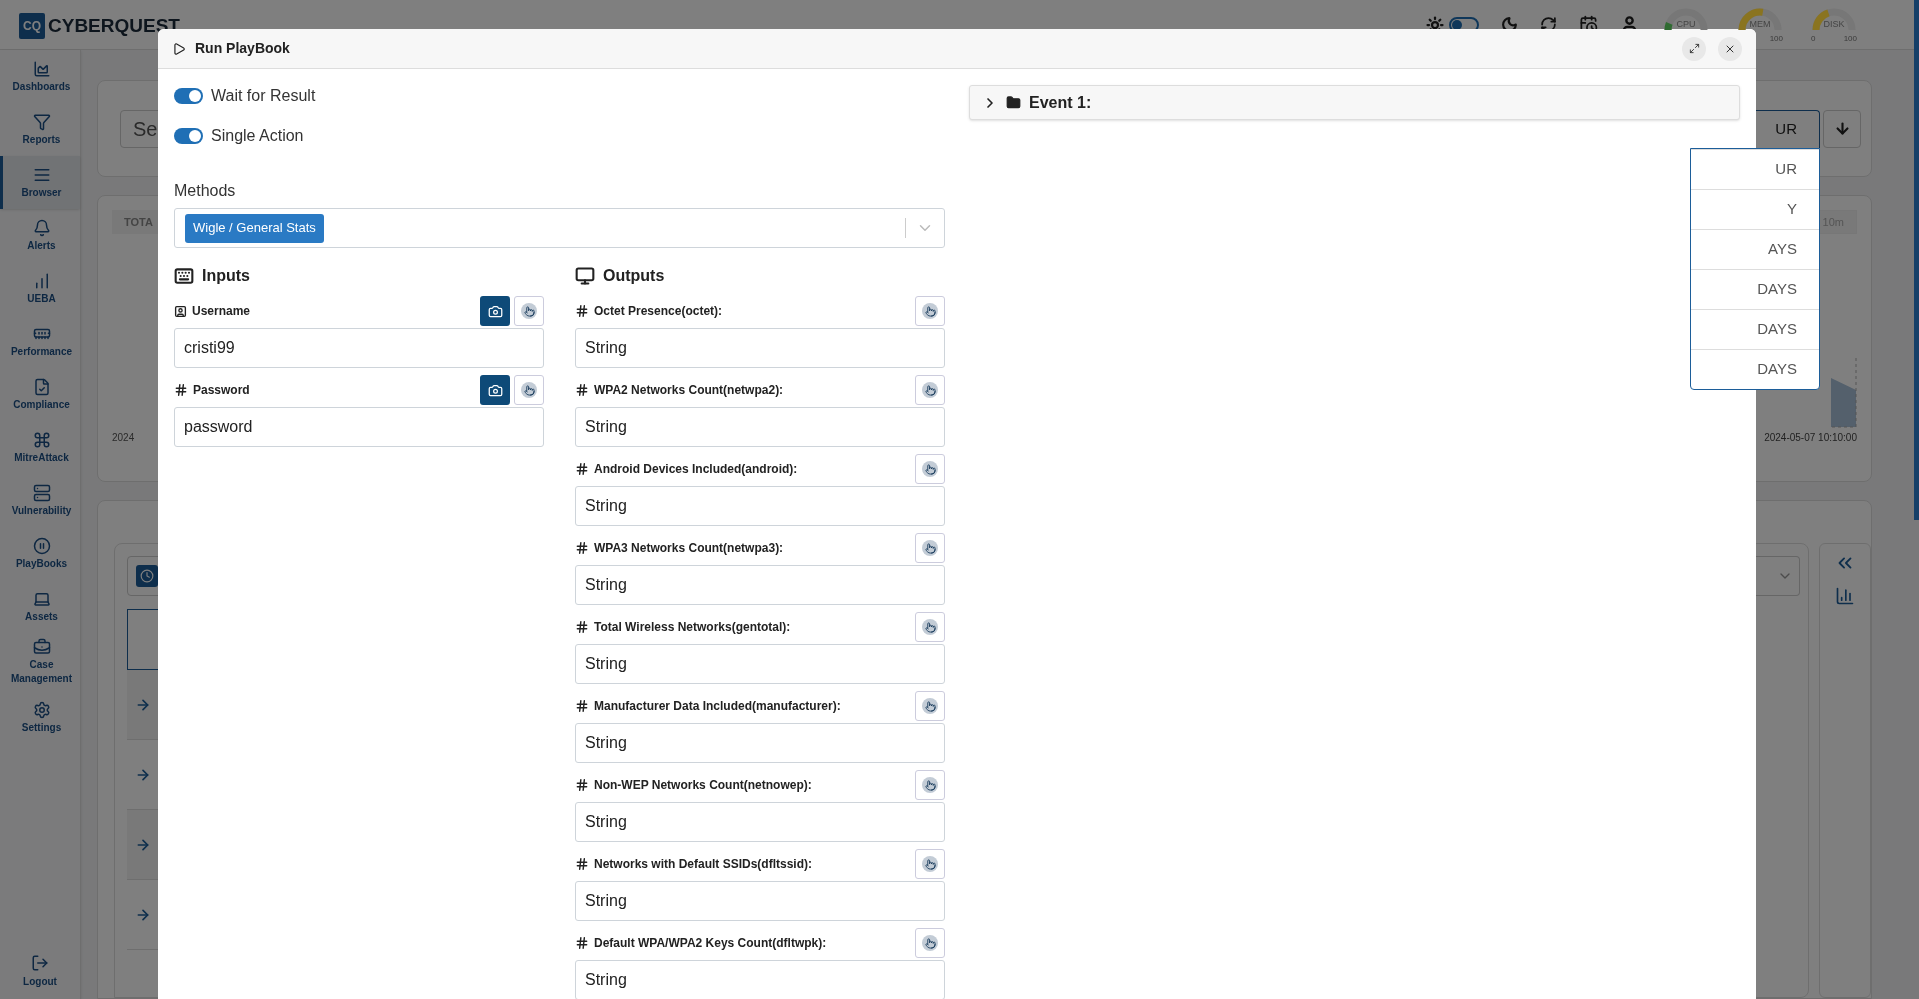  I want to click on area-chart-icon, so click(41, 68).